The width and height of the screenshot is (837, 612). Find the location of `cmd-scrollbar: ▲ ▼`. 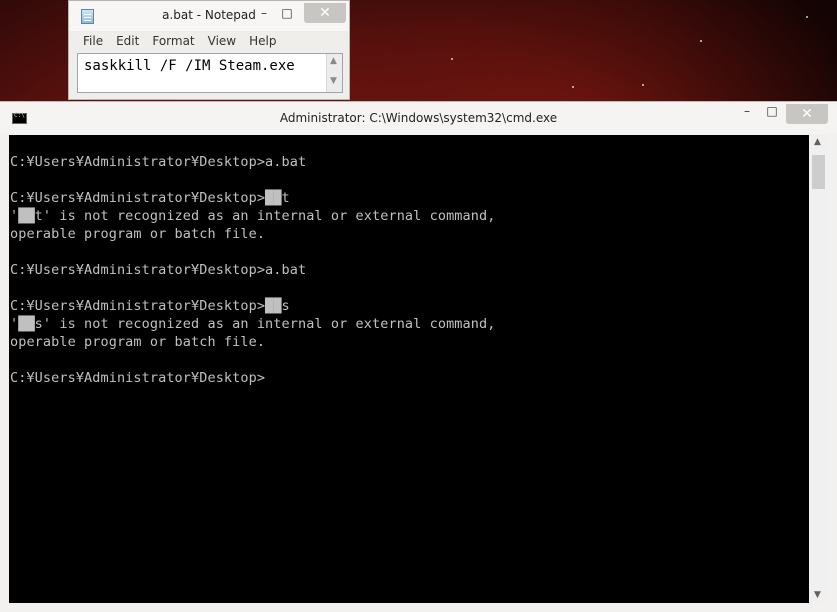

cmd-scrollbar: ▲ ▼ is located at coordinates (818, 369).